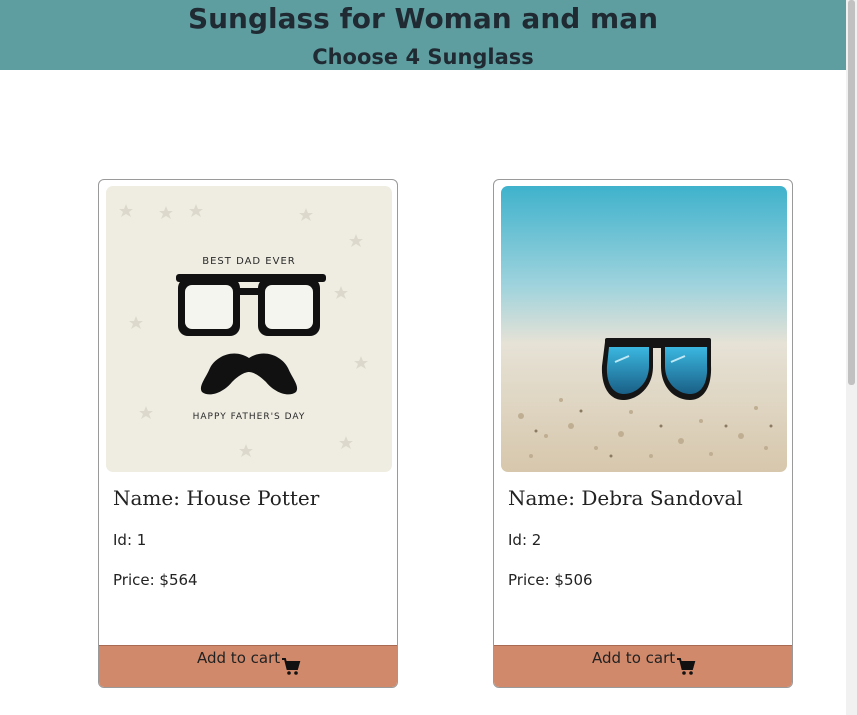 Image resolution: width=857 pixels, height=715 pixels. I want to click on page-subtitle: Choose 4 Sunglass, so click(423, 57).